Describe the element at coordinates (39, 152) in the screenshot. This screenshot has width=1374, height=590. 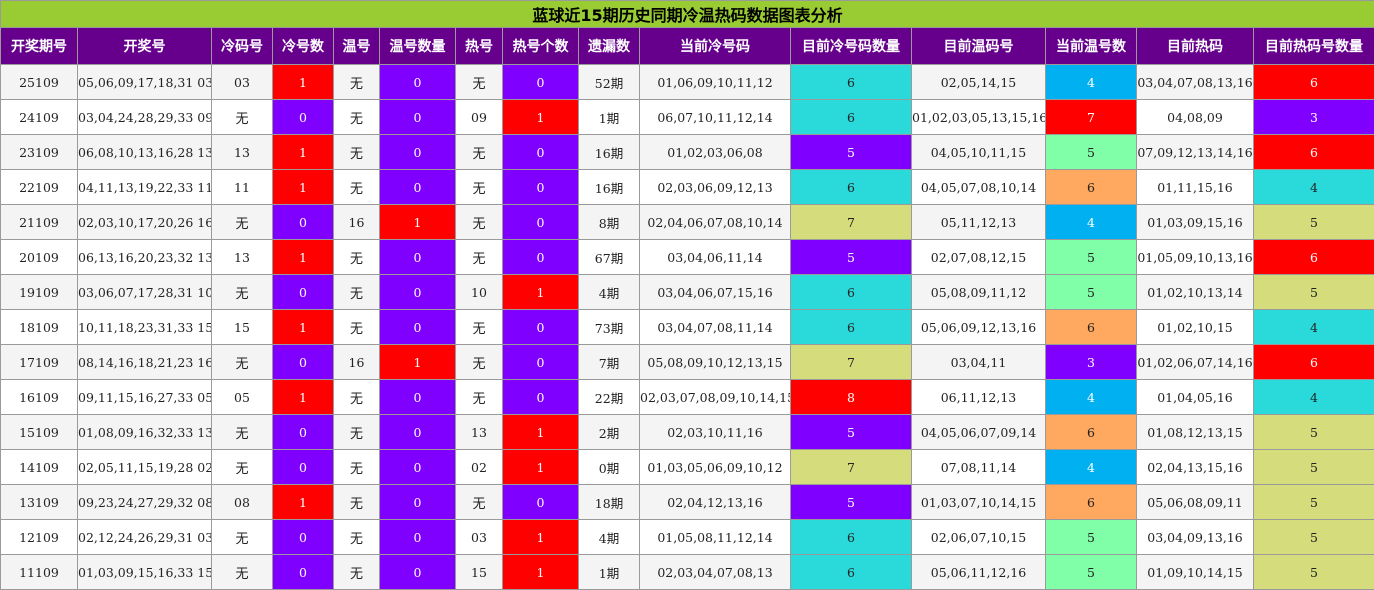
I see `cell-draw-number: 23109` at that location.